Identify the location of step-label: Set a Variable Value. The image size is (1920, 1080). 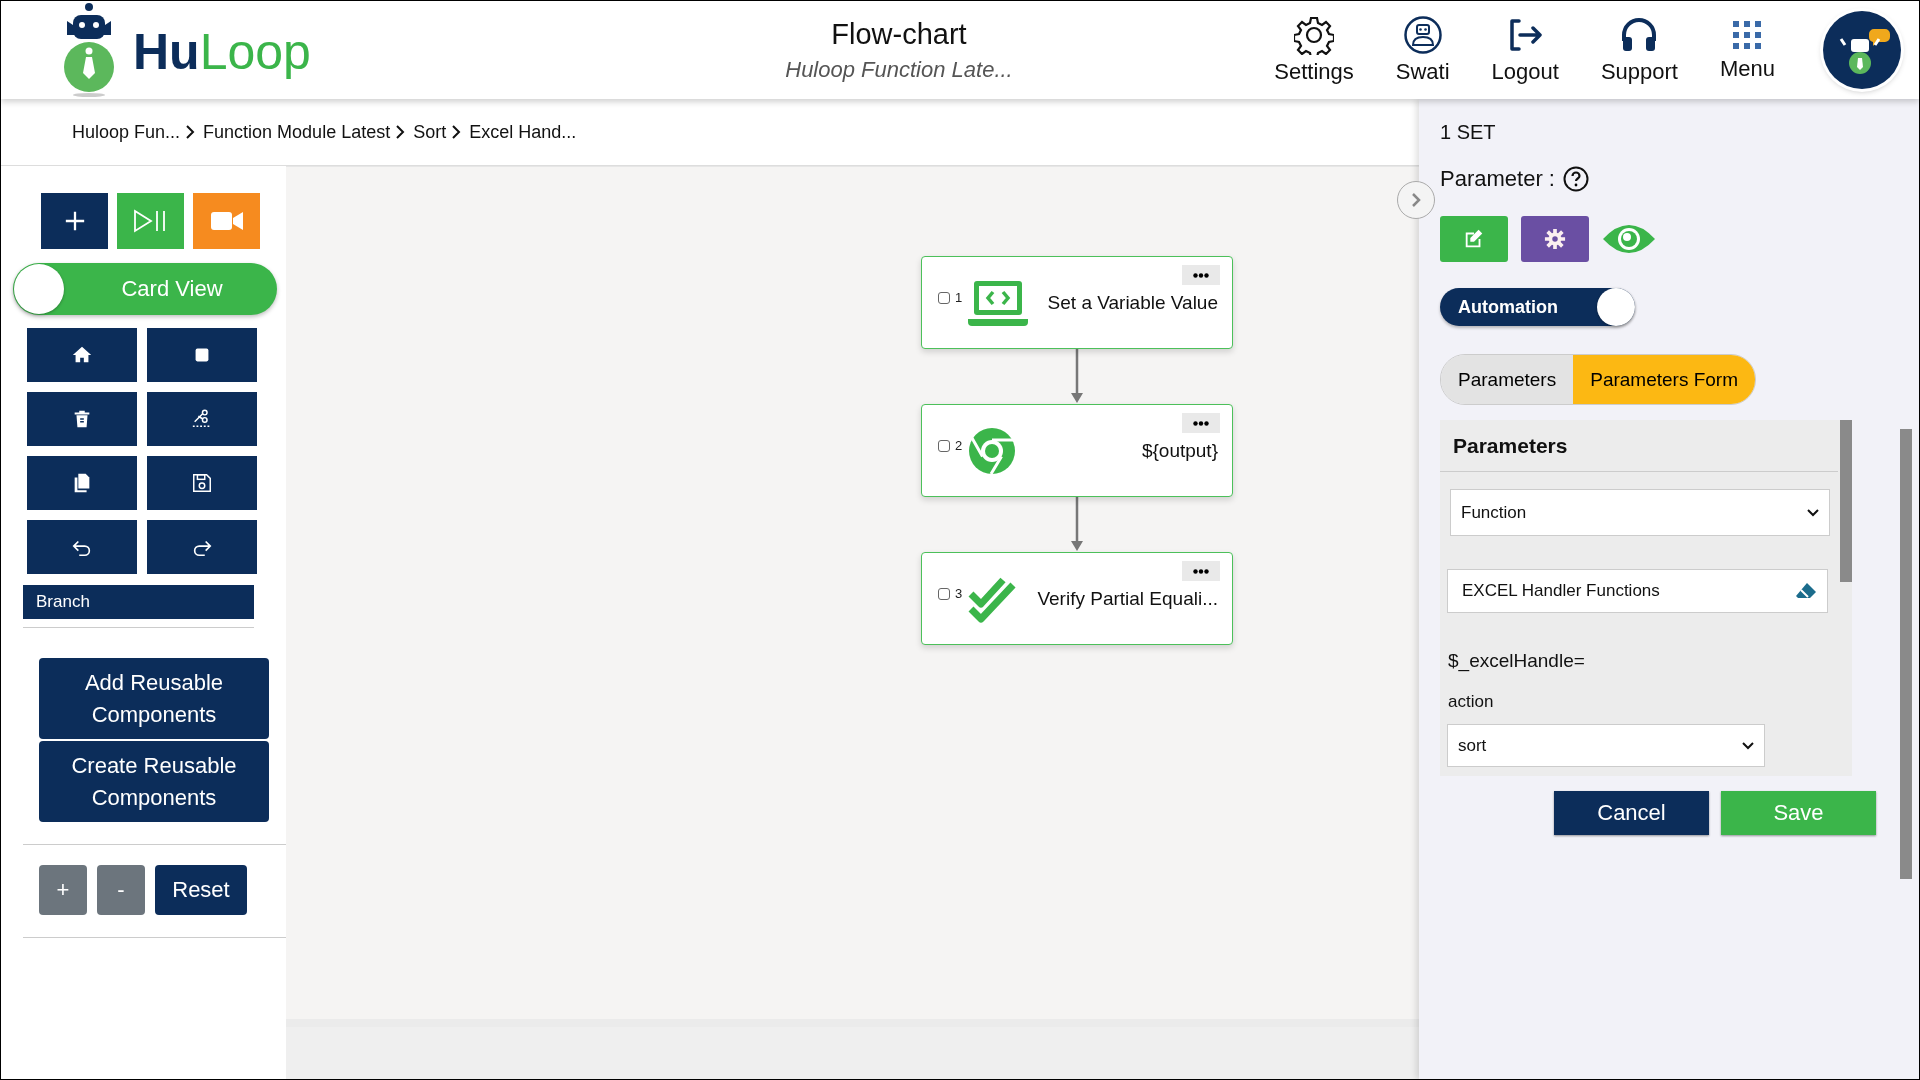
(1132, 302).